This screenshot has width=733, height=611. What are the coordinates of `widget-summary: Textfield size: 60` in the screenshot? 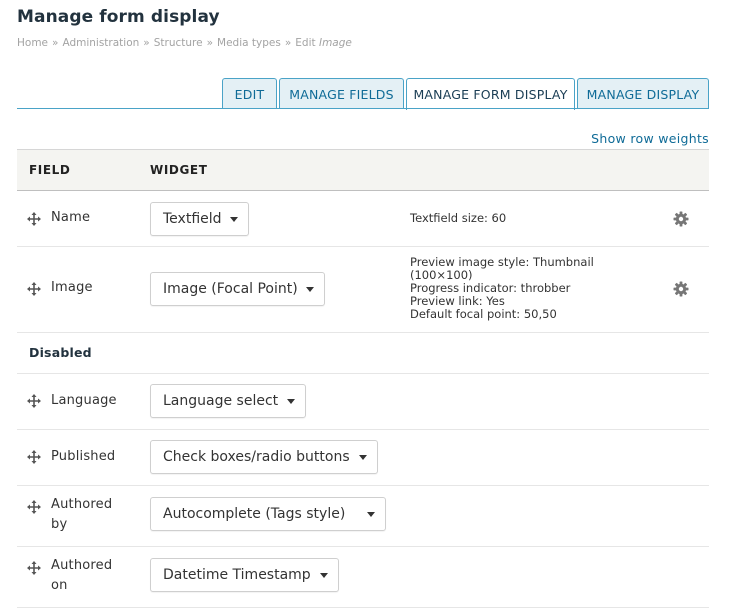 It's located at (458, 218).